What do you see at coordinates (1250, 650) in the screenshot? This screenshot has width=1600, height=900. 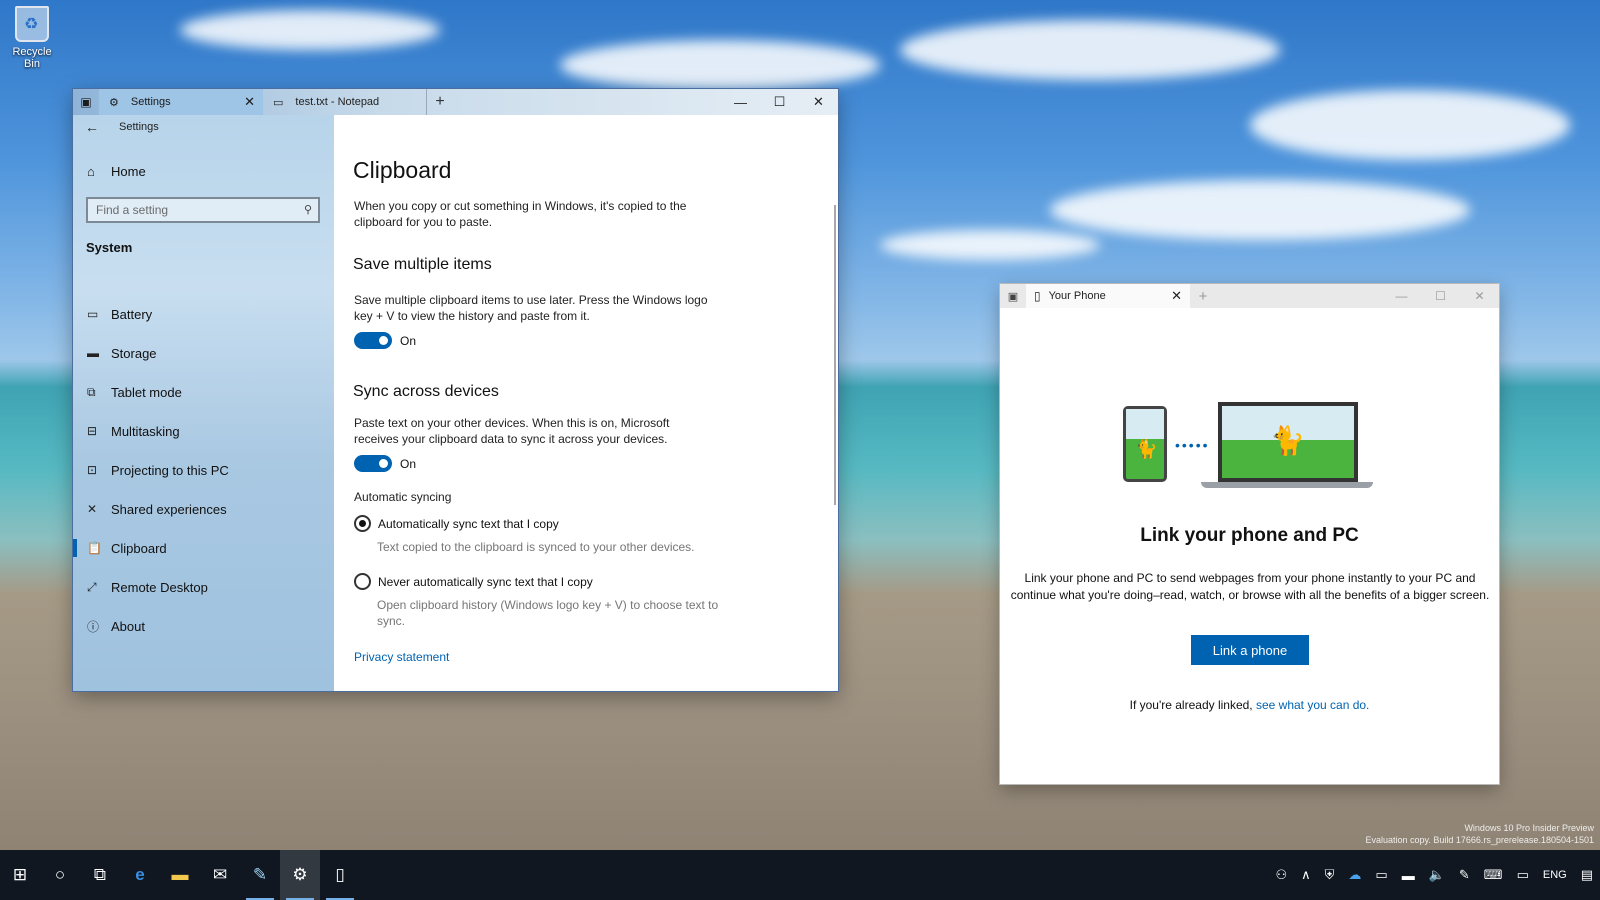 I see `link-a-phone-button: Link a phone` at bounding box center [1250, 650].